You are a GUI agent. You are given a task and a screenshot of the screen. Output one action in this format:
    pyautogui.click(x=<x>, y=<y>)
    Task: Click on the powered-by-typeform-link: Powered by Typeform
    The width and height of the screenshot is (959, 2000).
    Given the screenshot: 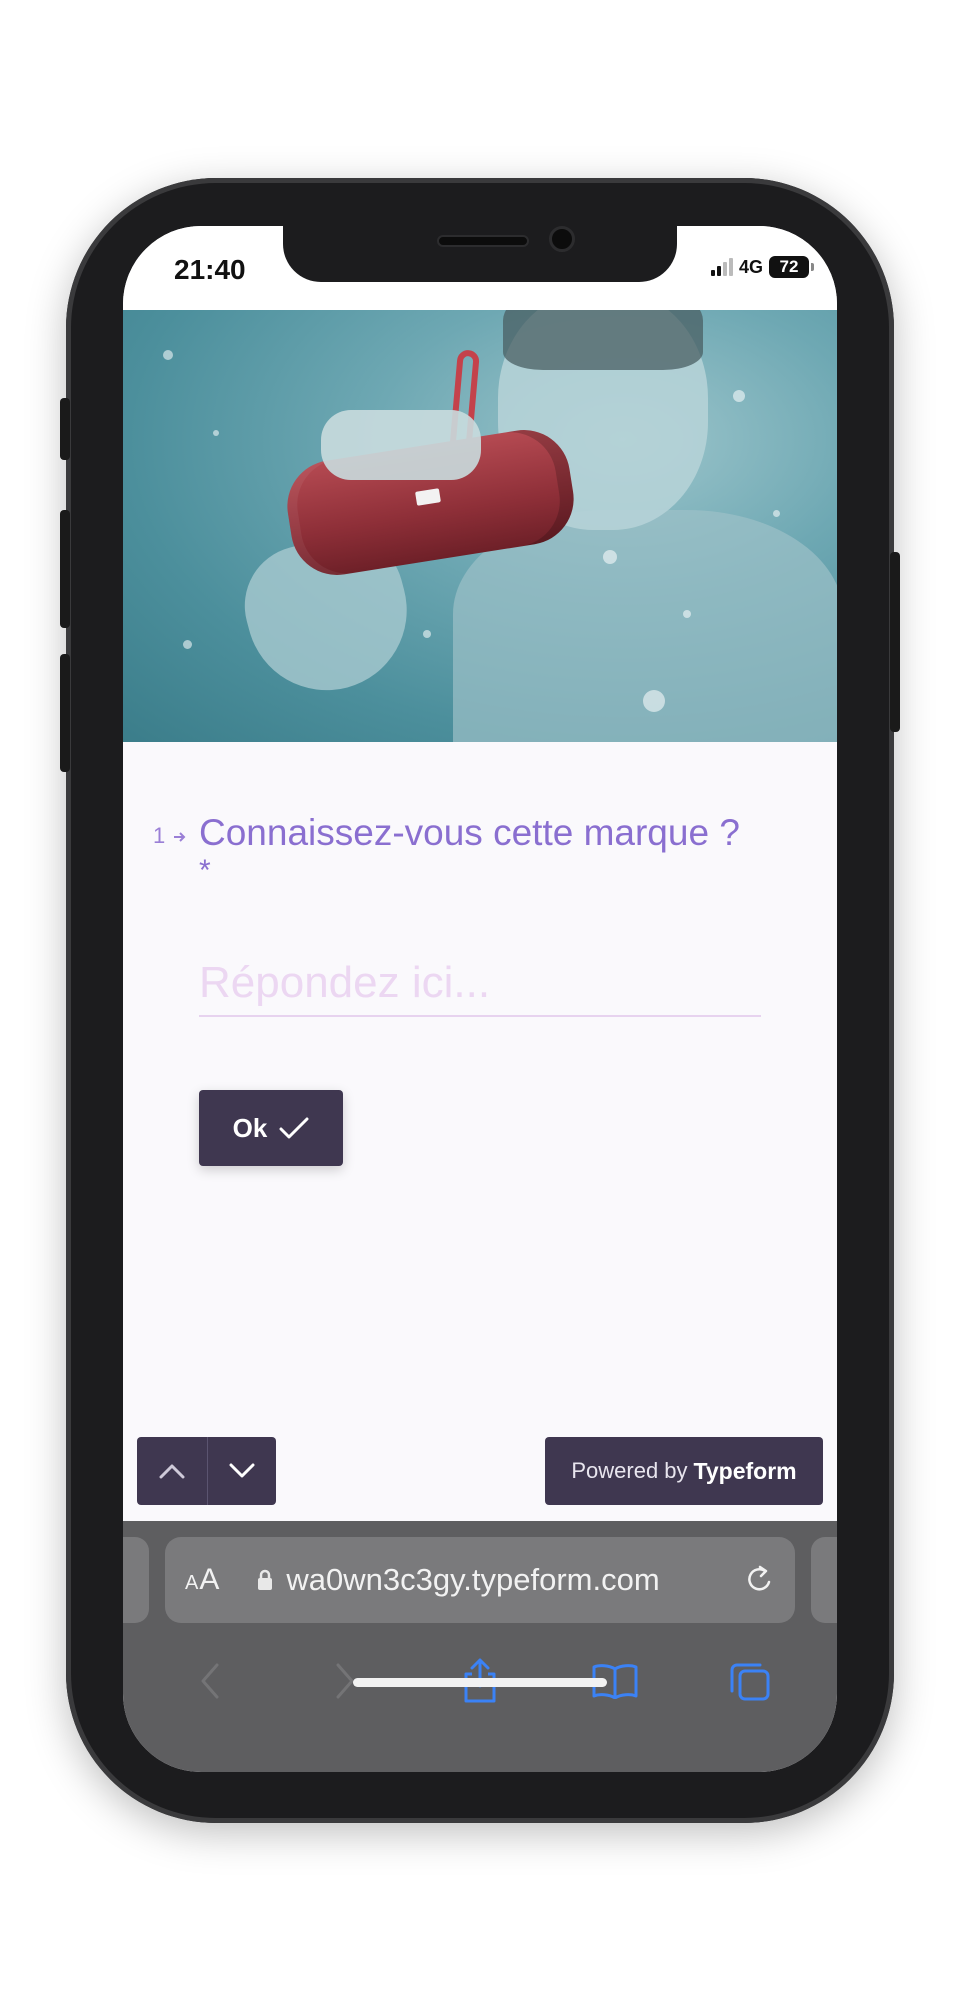 What is the action you would take?
    pyautogui.click(x=684, y=1471)
    